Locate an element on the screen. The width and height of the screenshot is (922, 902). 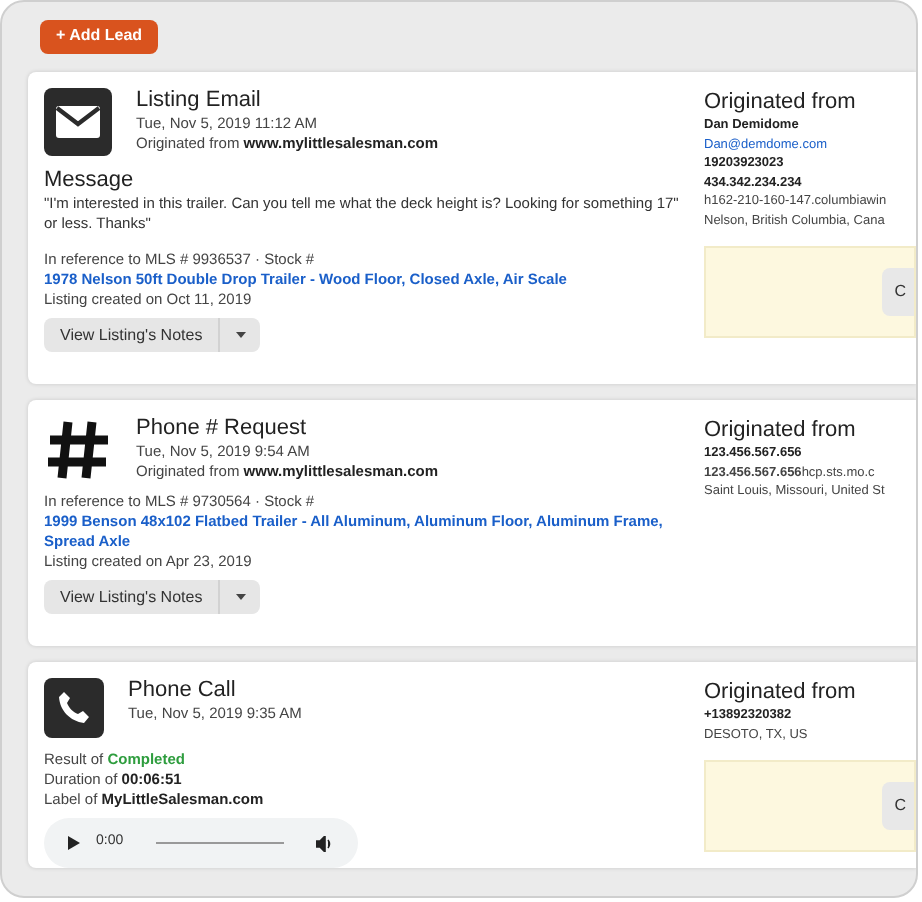
message-heading: Message is located at coordinates (90, 181).